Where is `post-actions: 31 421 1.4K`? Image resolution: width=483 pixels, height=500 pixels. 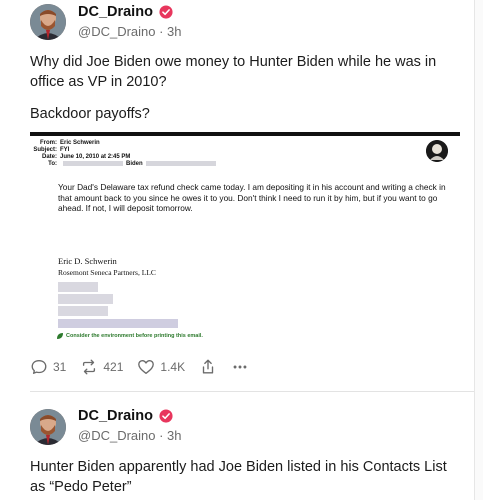 post-actions: 31 421 1.4K is located at coordinates (139, 367).